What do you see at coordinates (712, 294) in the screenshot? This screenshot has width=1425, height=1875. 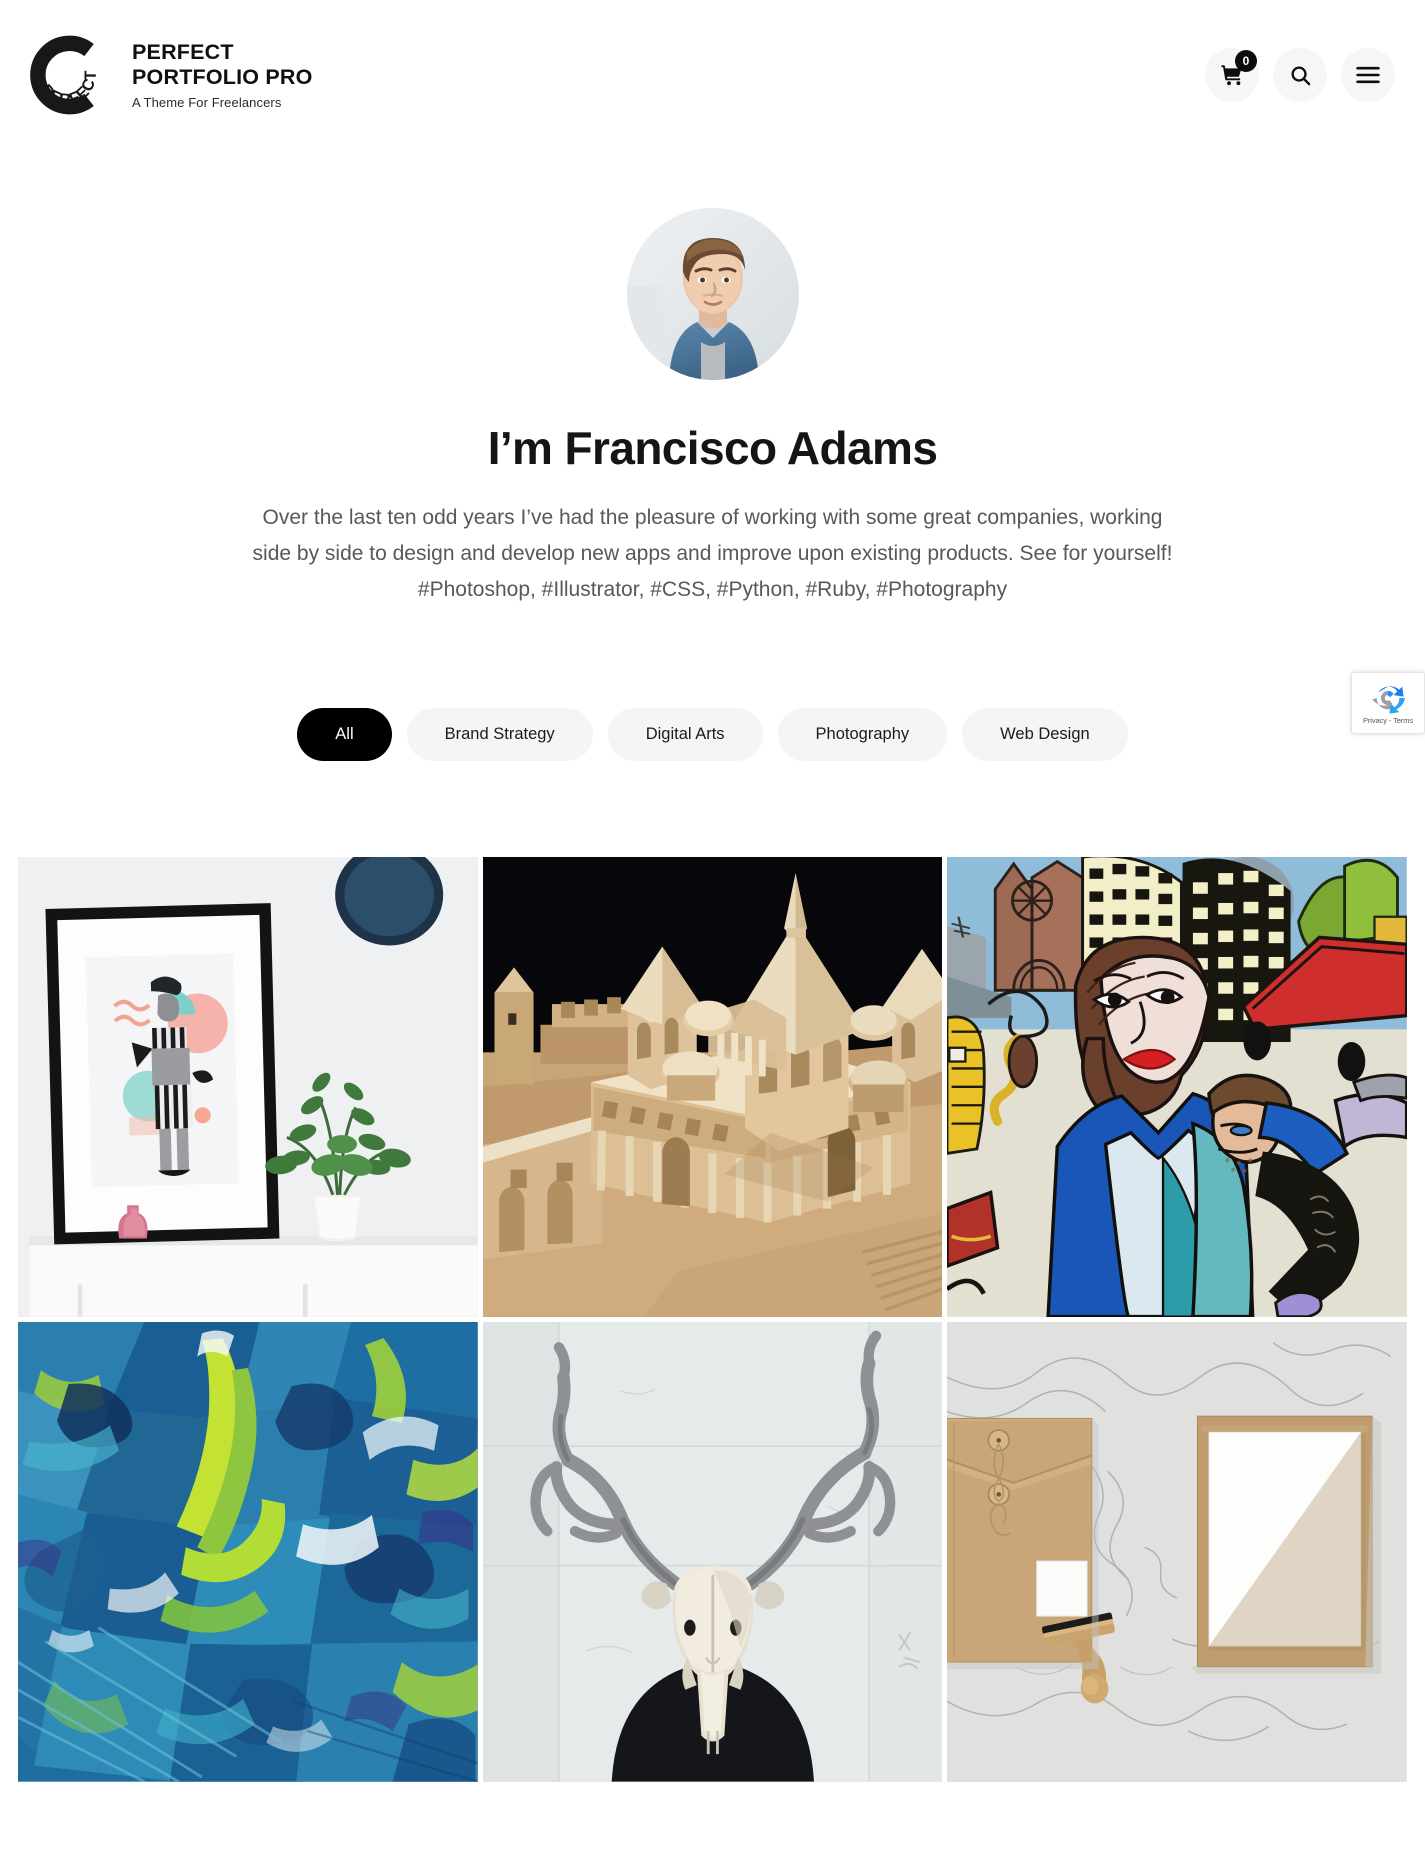 I see `avatar` at bounding box center [712, 294].